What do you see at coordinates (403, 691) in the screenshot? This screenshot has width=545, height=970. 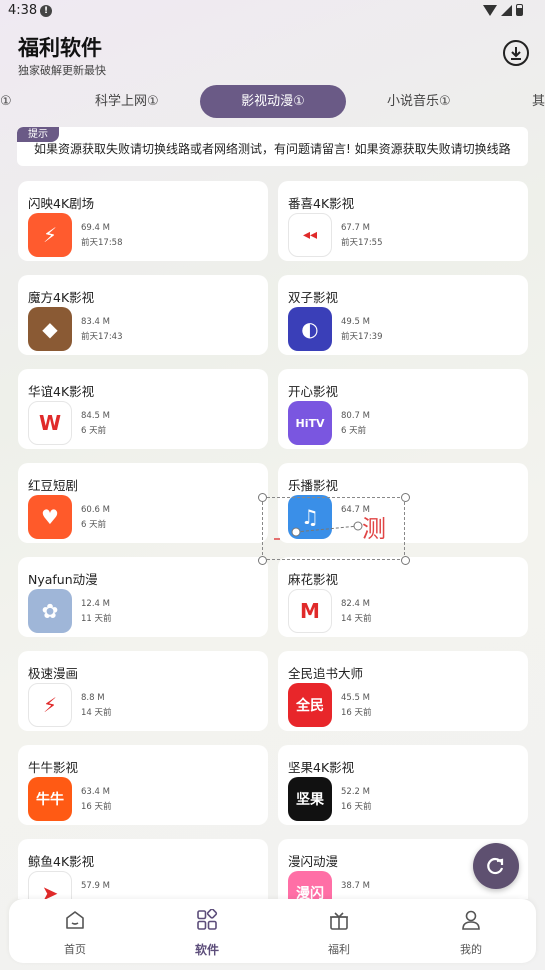 I see `app-card: 全民追书大师全民 45.5 M 16 天前` at bounding box center [403, 691].